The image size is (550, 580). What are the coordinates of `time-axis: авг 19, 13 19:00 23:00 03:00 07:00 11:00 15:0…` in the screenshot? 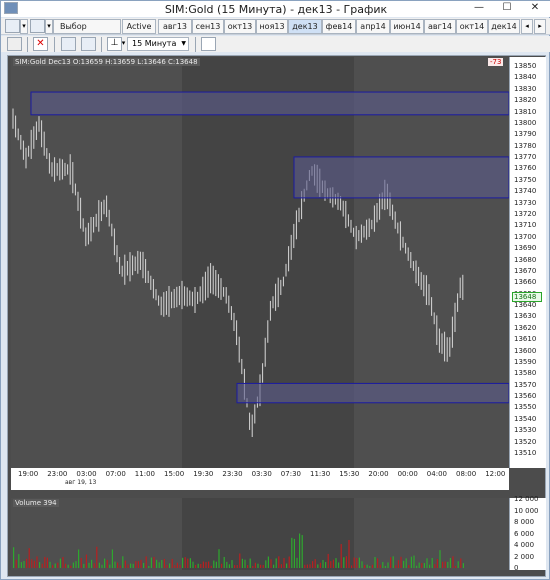 It's located at (260, 479).